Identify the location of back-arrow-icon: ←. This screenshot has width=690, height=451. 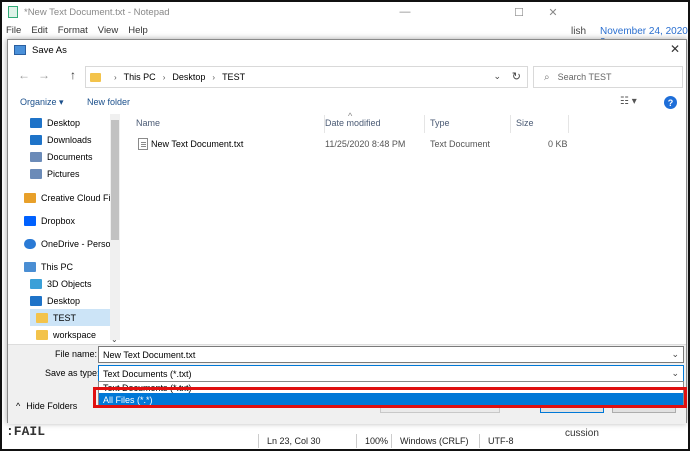
(24, 75).